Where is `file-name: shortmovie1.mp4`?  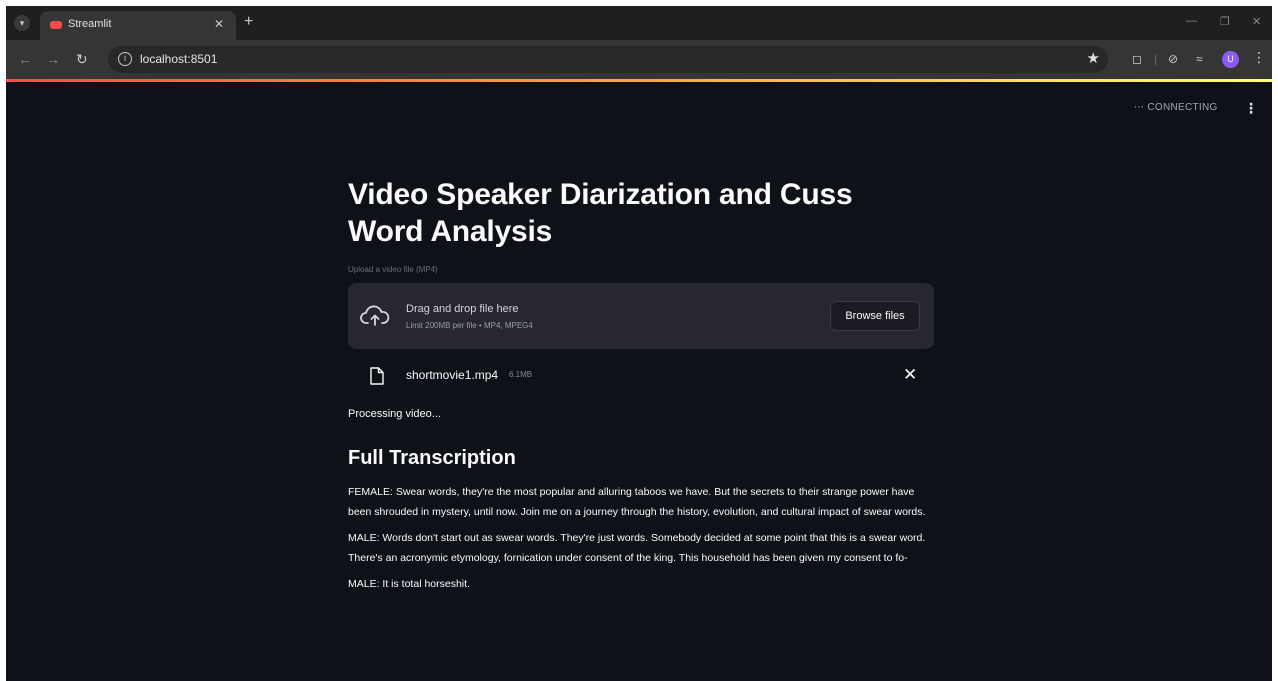
file-name: shortmovie1.mp4 is located at coordinates (452, 375).